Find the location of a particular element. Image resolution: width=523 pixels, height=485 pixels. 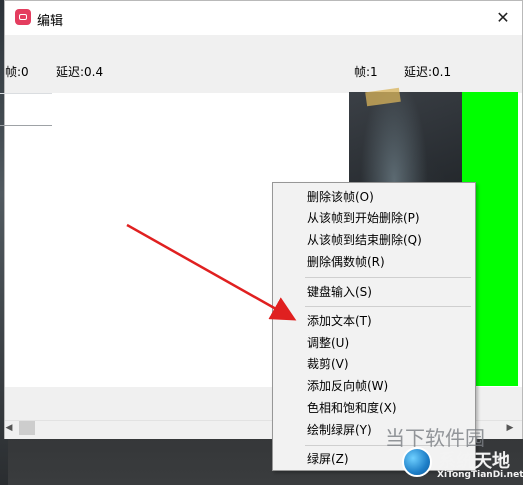

watermark-globe-icon is located at coordinates (417, 462).